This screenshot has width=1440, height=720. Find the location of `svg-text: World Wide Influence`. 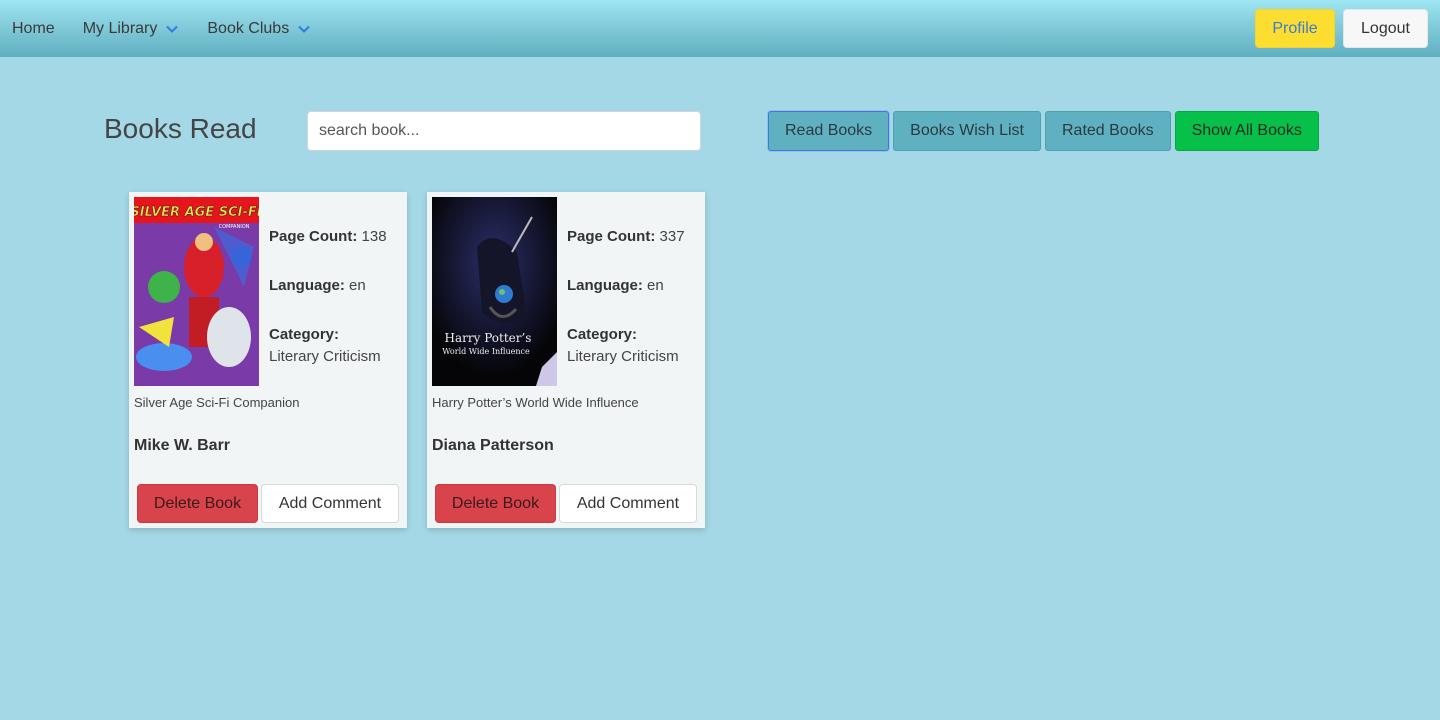

svg-text: World Wide Influence is located at coordinates (486, 351).